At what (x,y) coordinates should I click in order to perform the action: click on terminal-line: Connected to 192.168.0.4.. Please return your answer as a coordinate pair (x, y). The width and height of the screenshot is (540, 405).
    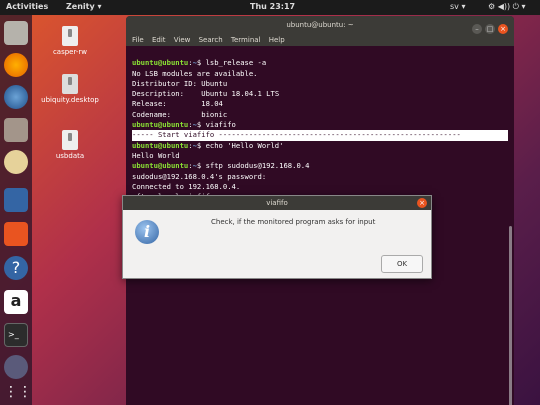
    Looking at the image, I should click on (186, 186).